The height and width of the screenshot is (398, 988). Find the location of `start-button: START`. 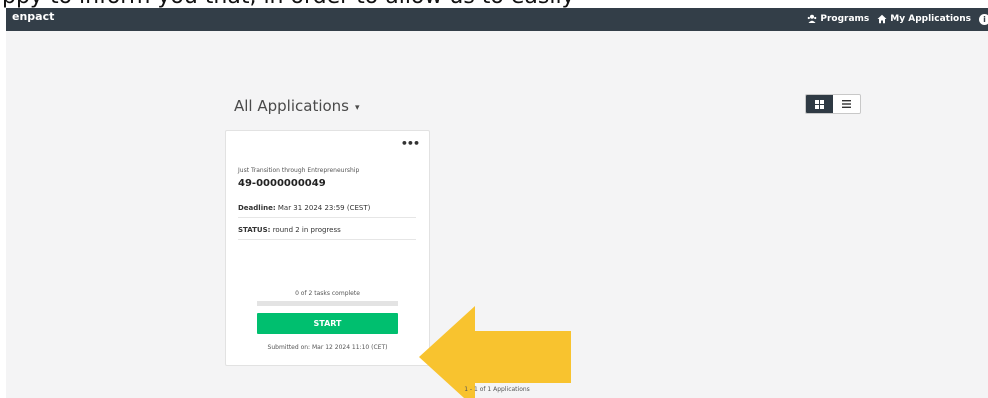

start-button: START is located at coordinates (327, 323).